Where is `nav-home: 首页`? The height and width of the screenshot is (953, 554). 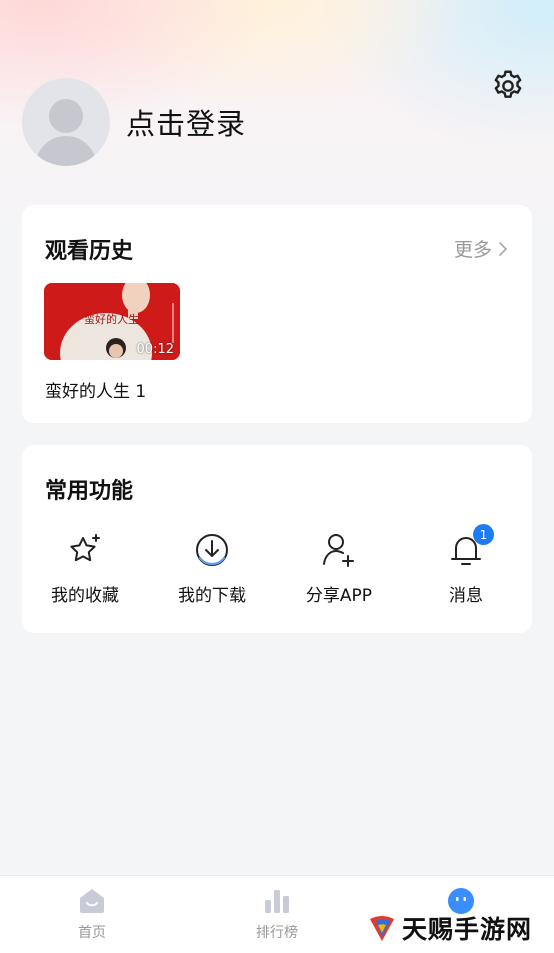 nav-home: 首页 is located at coordinates (92, 914).